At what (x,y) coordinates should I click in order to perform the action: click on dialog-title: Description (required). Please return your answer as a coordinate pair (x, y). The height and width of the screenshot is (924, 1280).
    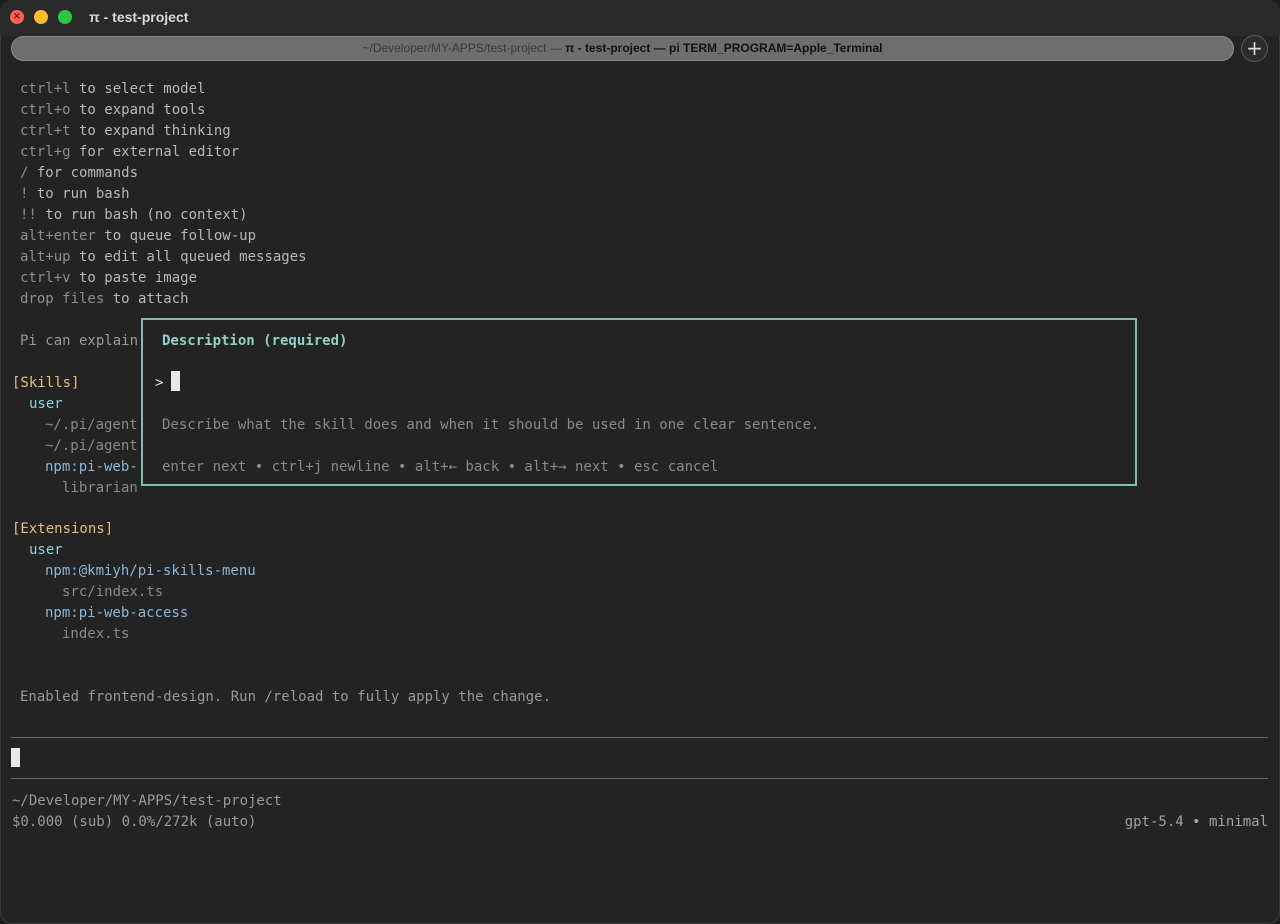
    Looking at the image, I should click on (255, 341).